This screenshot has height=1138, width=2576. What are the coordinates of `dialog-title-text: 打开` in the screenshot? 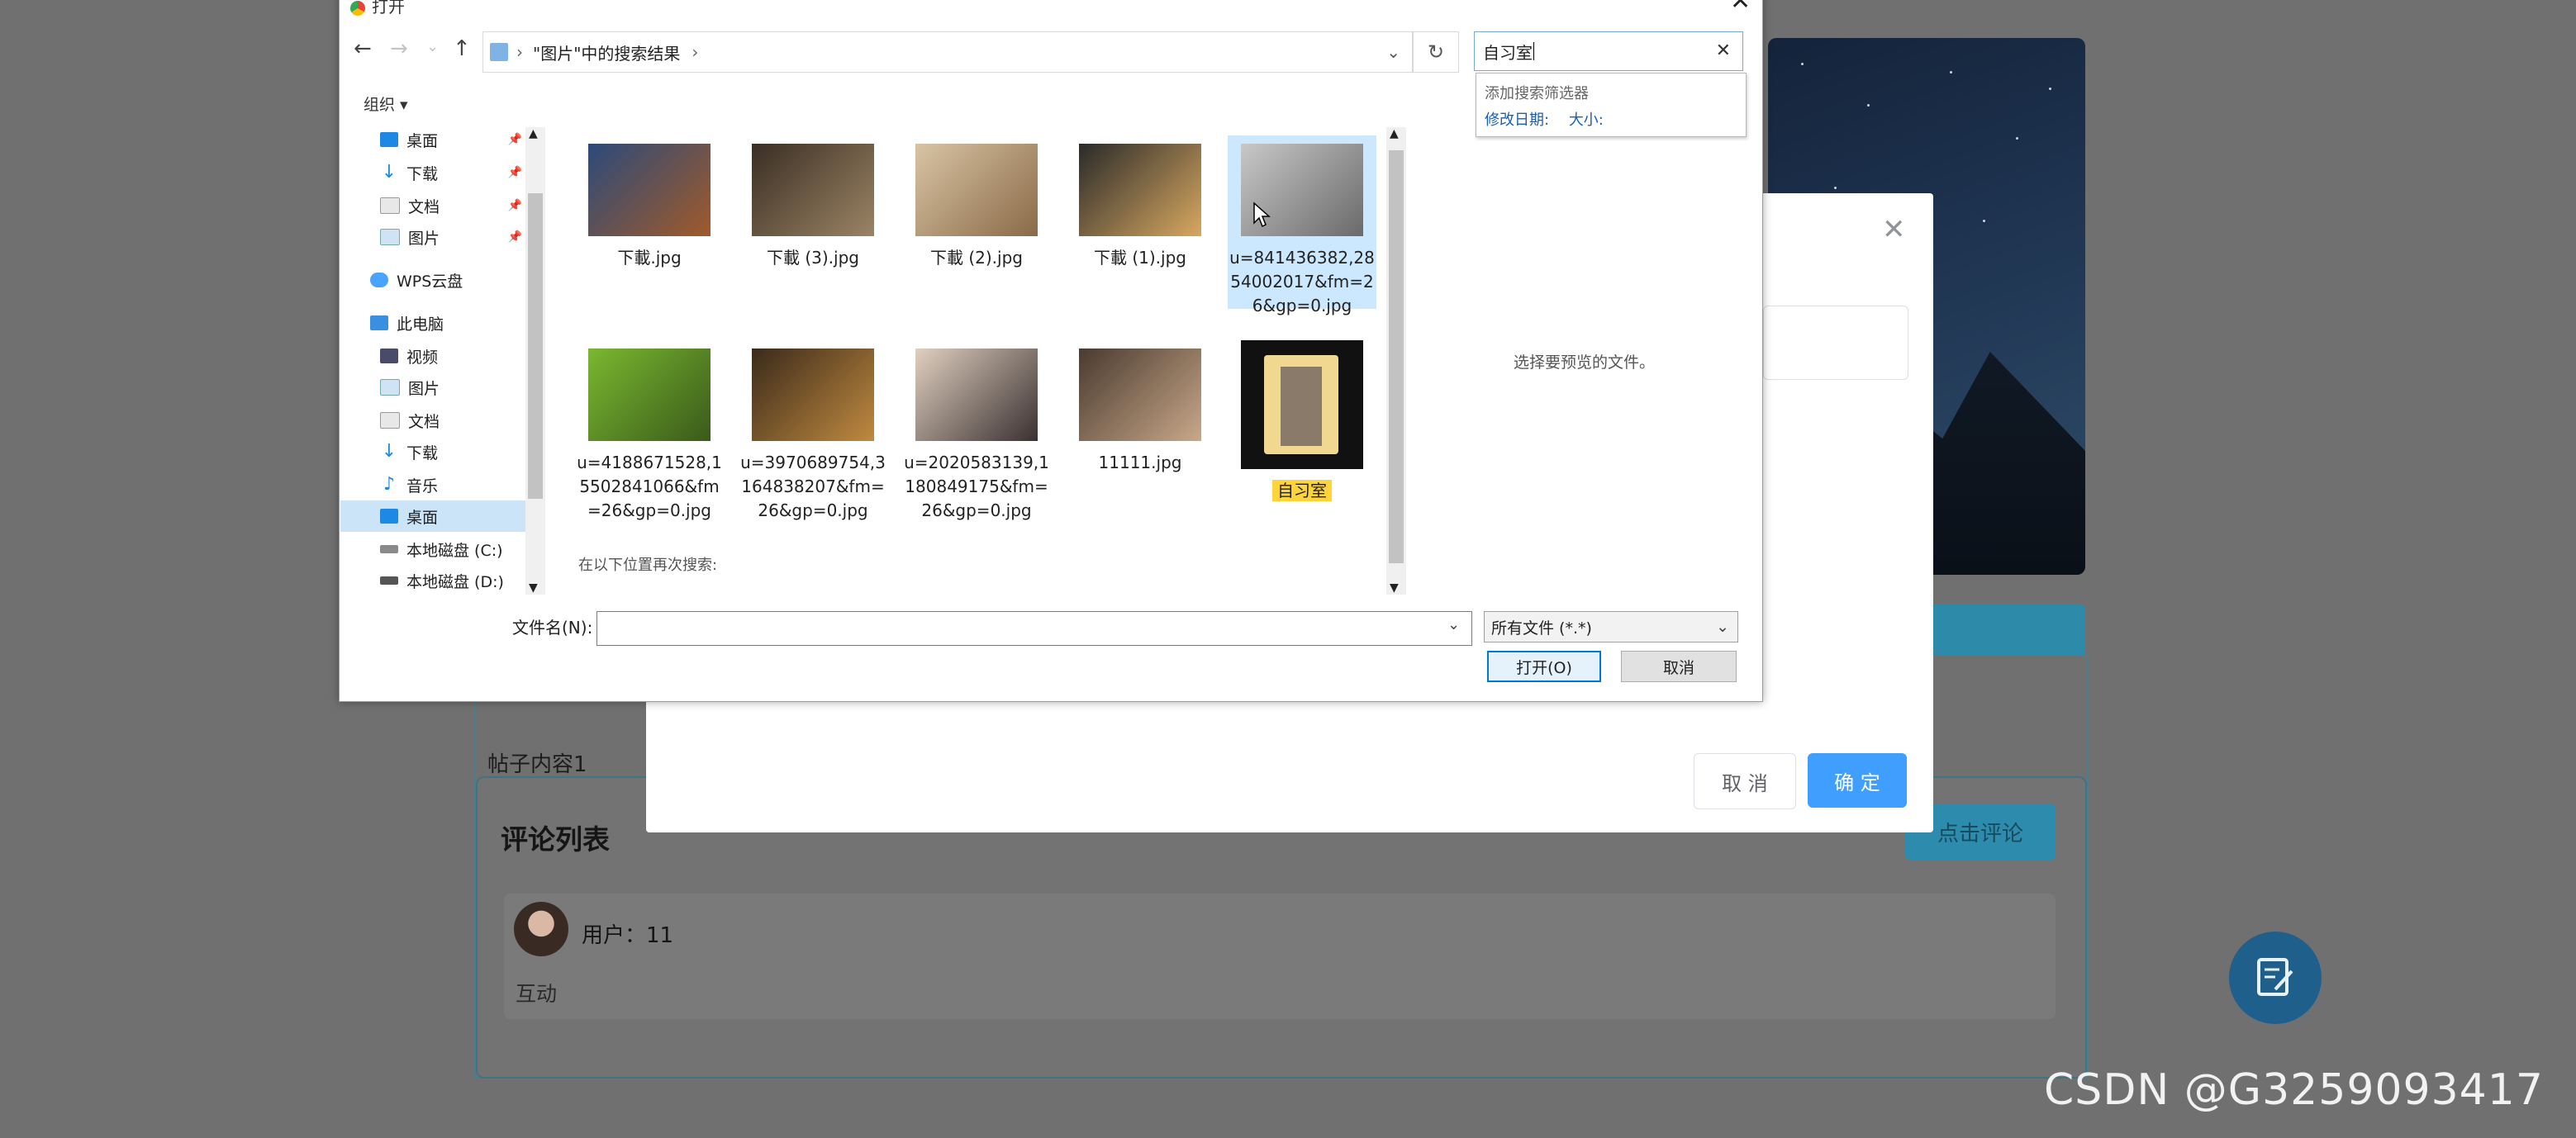 It's located at (388, 9).